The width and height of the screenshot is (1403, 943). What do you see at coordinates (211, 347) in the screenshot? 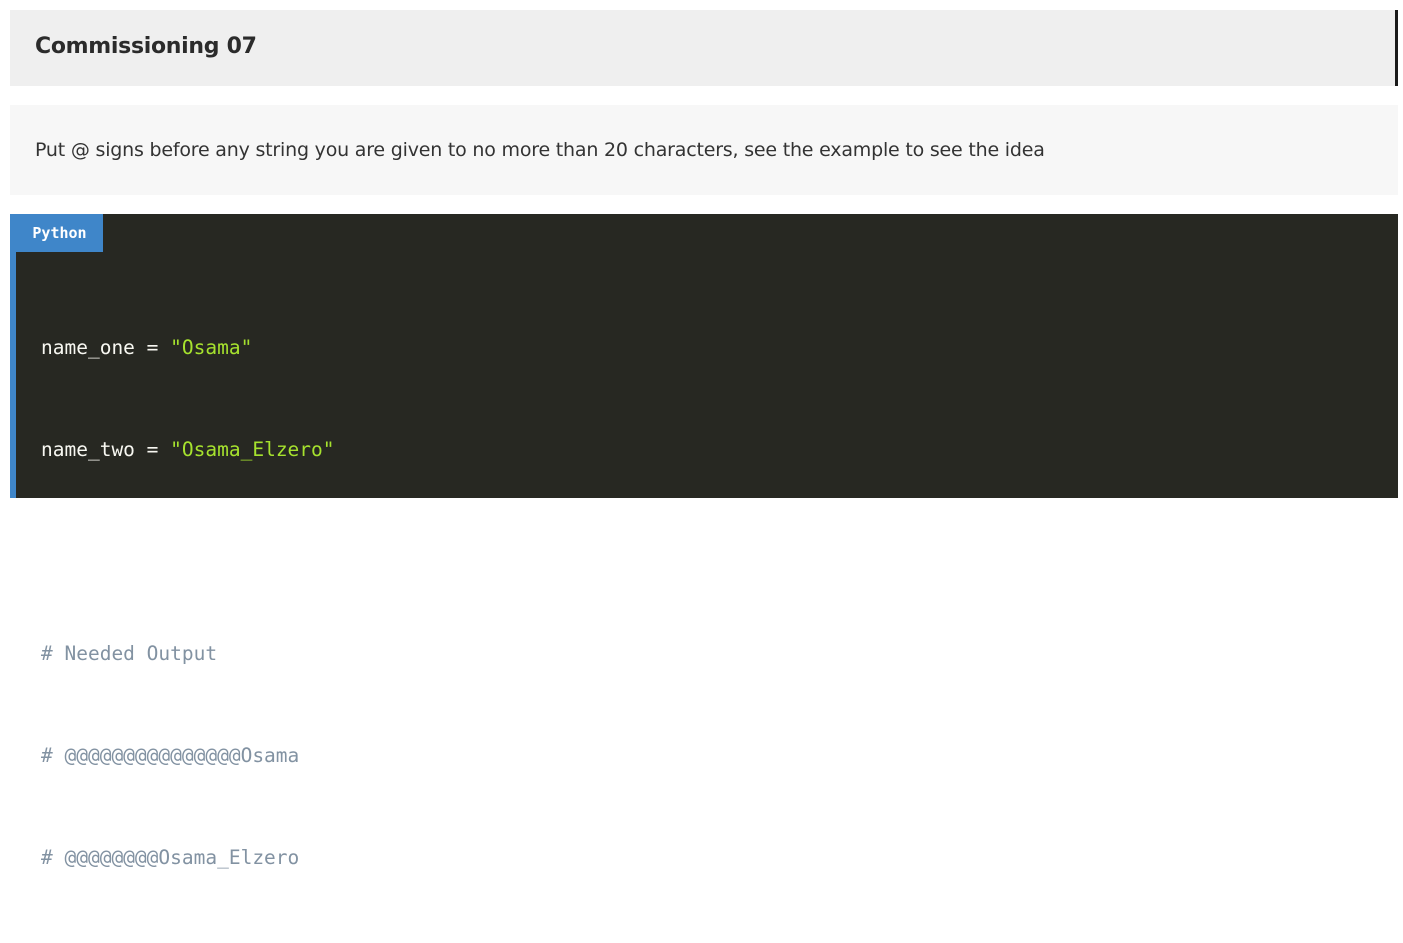
I see `code-string: "Osama"` at bounding box center [211, 347].